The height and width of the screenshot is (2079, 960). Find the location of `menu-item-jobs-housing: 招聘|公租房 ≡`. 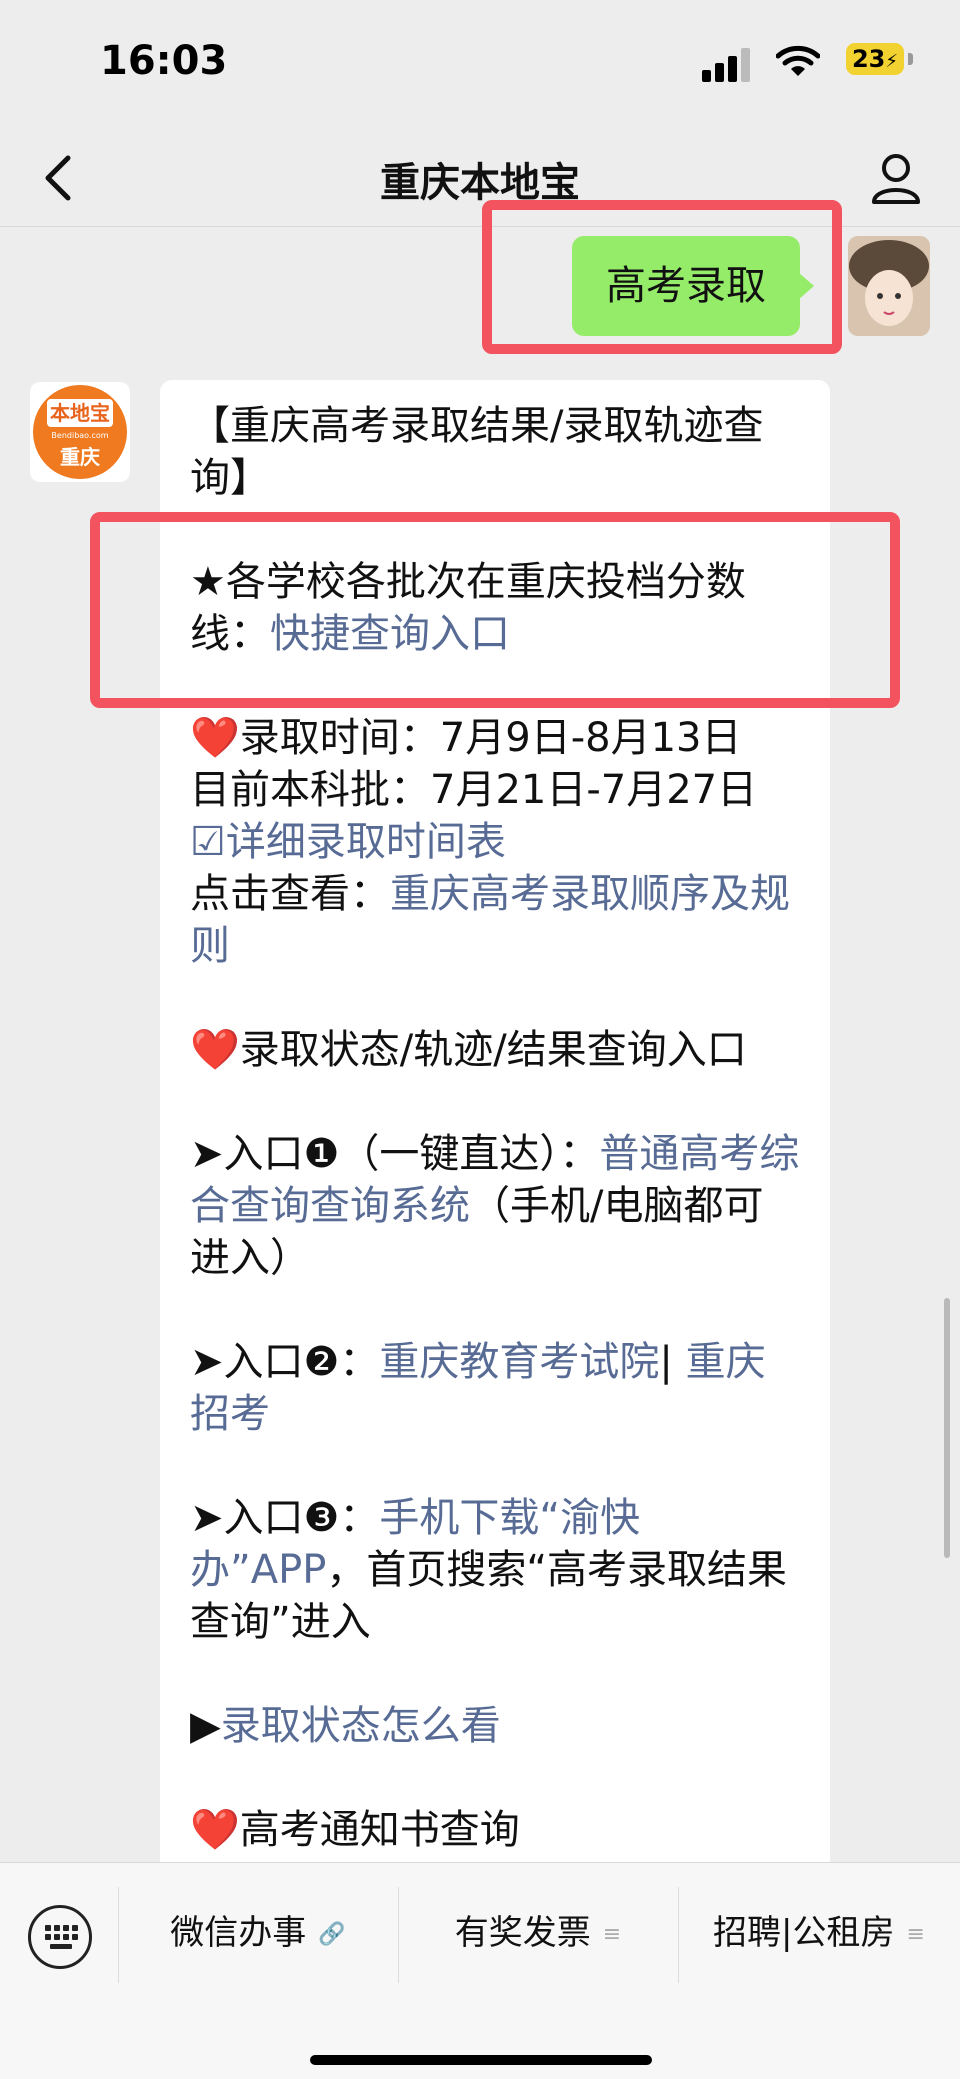

menu-item-jobs-housing: 招聘|公租房 ≡ is located at coordinates (819, 1933).